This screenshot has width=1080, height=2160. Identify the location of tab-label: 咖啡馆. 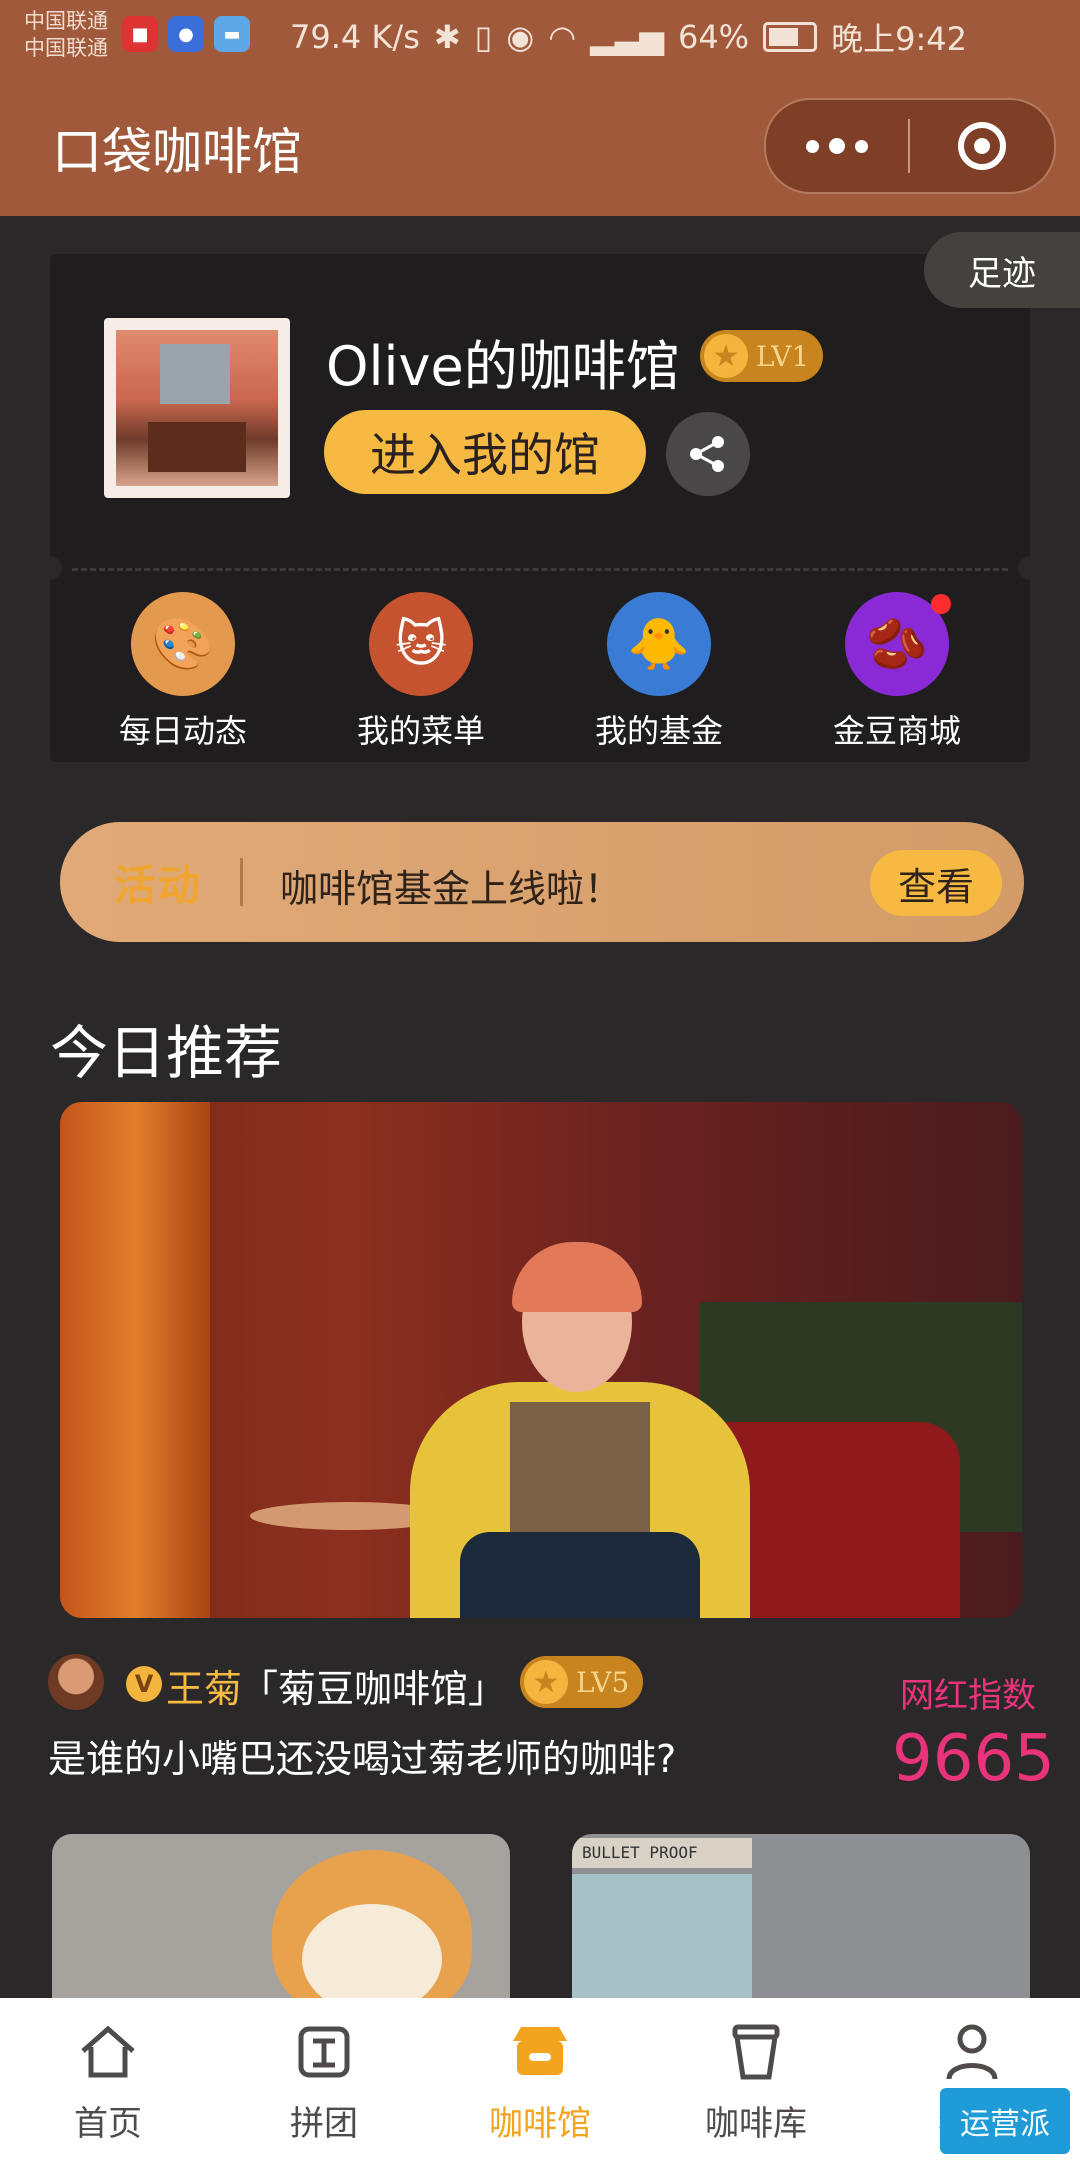
(540, 2124).